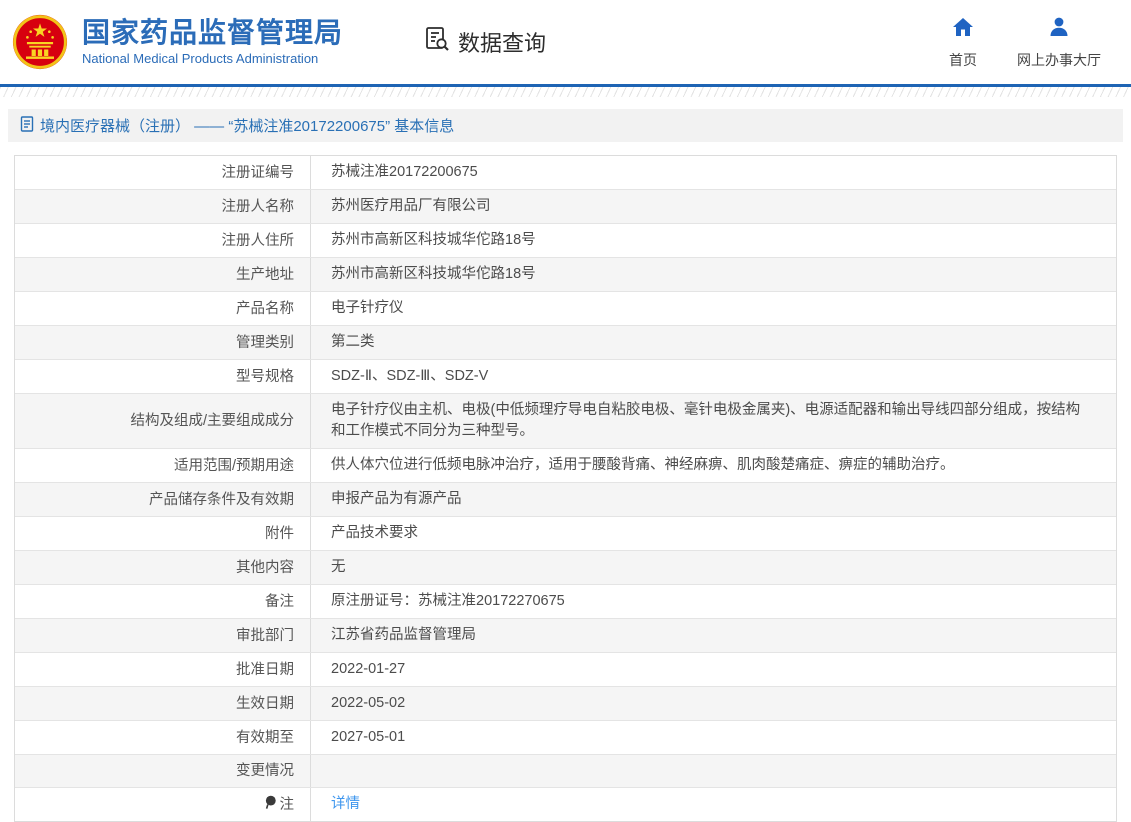 This screenshot has height=822, width=1131. Describe the element at coordinates (213, 32) in the screenshot. I see `agency-name-cn: 国家药品监督管理局` at that location.